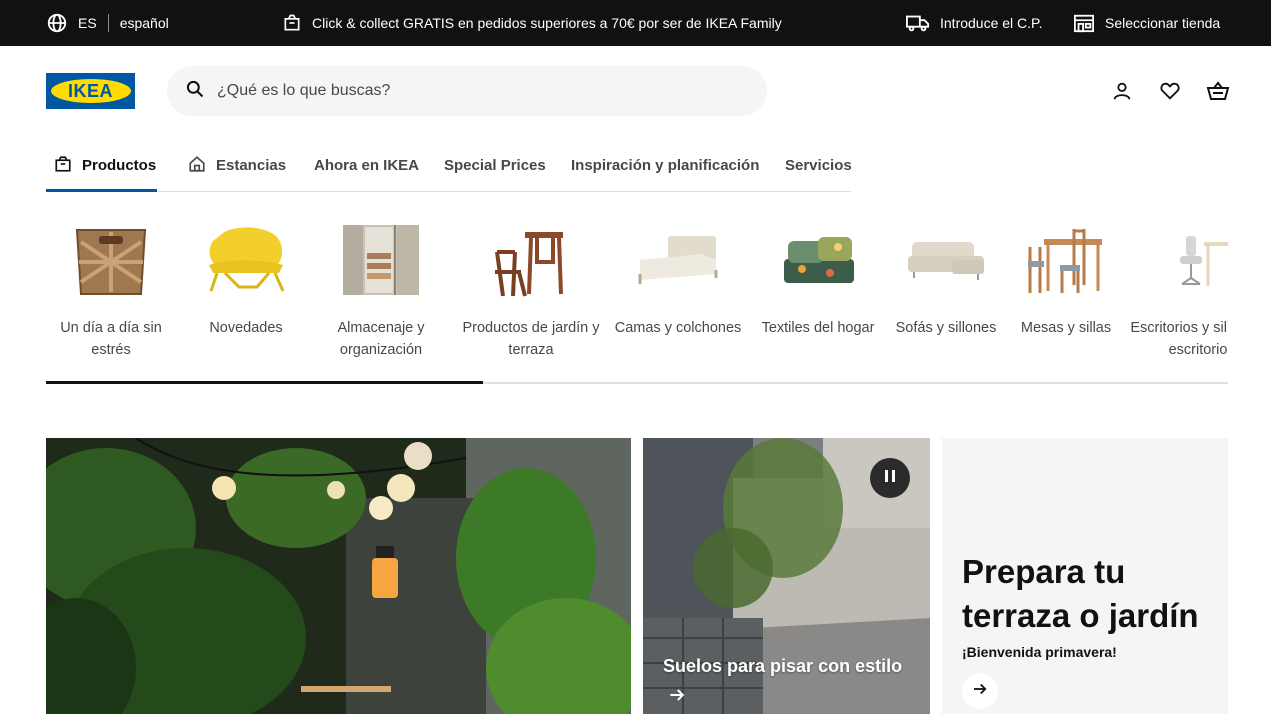  I want to click on pause-button, so click(890, 478).